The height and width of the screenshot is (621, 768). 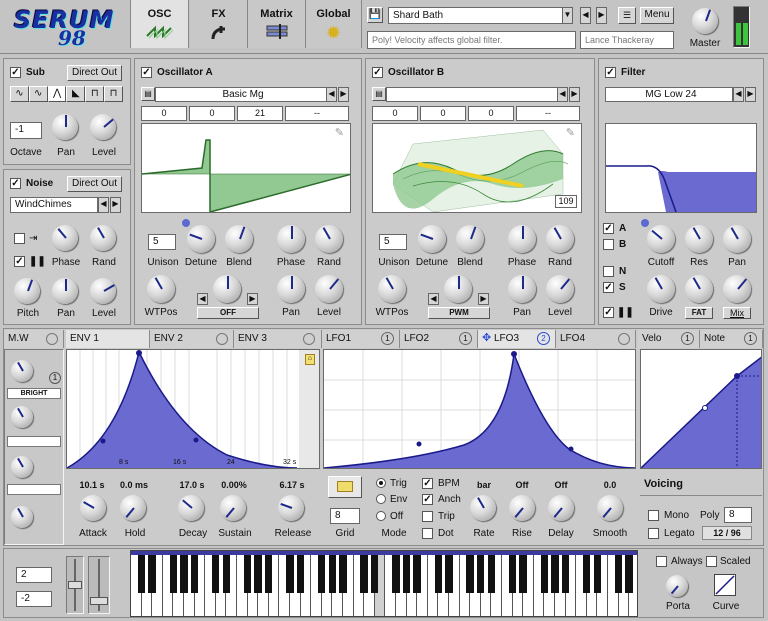 I want to click on osc-b-wavetable-name, so click(x=472, y=94).